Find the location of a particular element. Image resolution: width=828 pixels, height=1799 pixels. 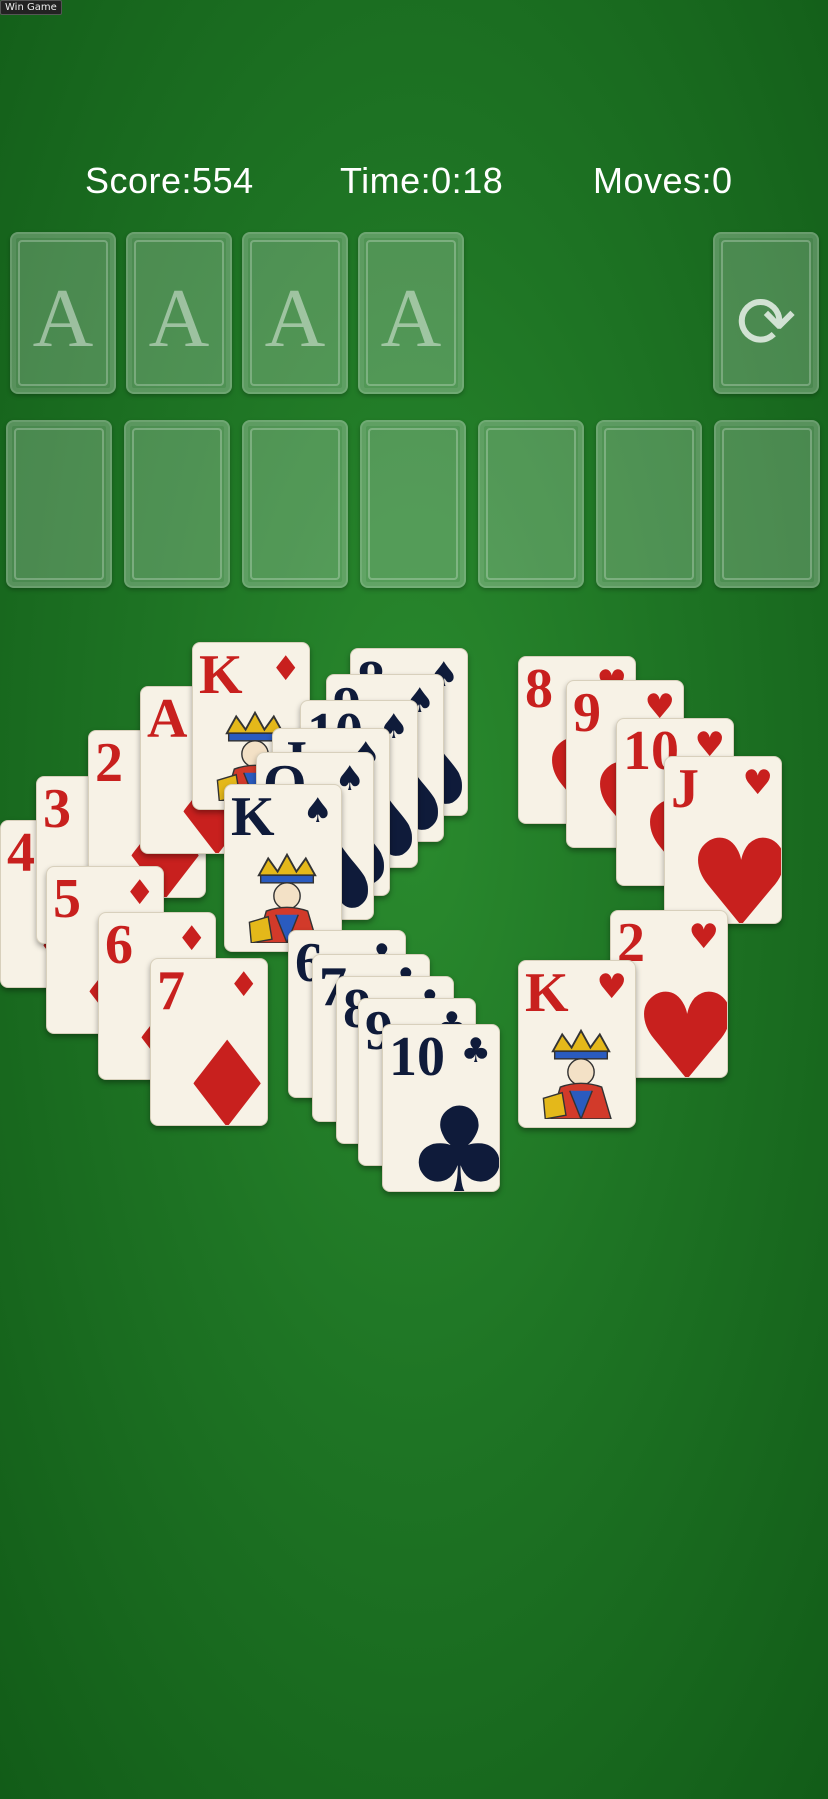

card-rank: 2 is located at coordinates (109, 763).